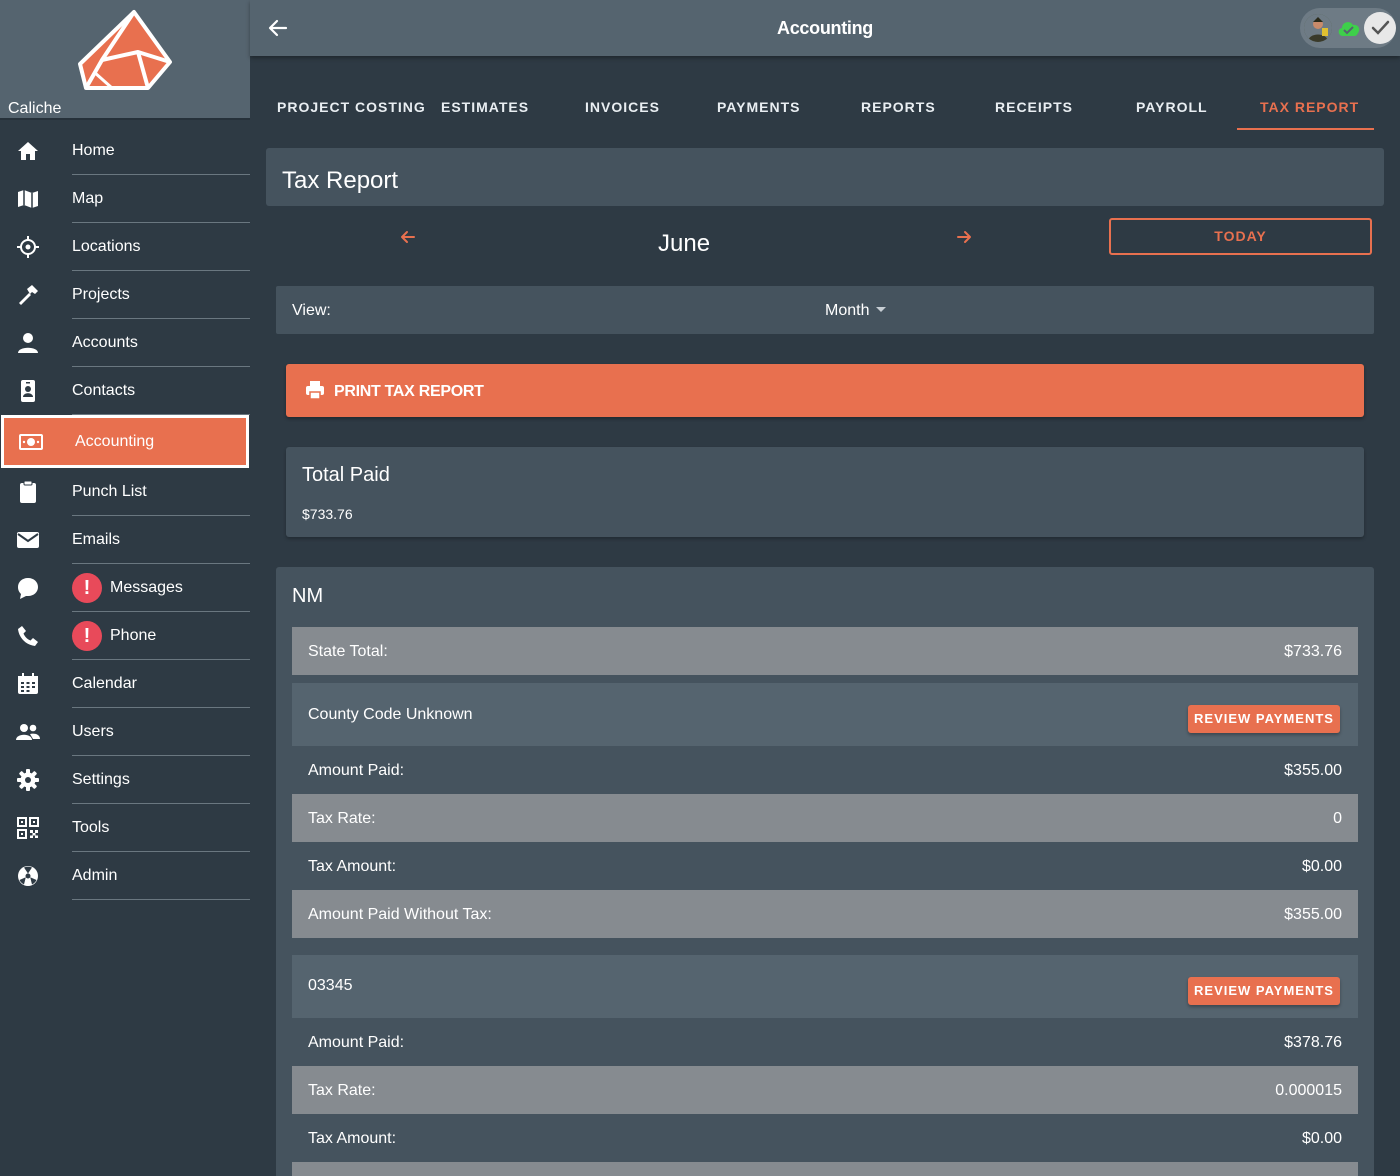  Describe the element at coordinates (96, 539) in the screenshot. I see `sidebar-item-label: Emails` at that location.